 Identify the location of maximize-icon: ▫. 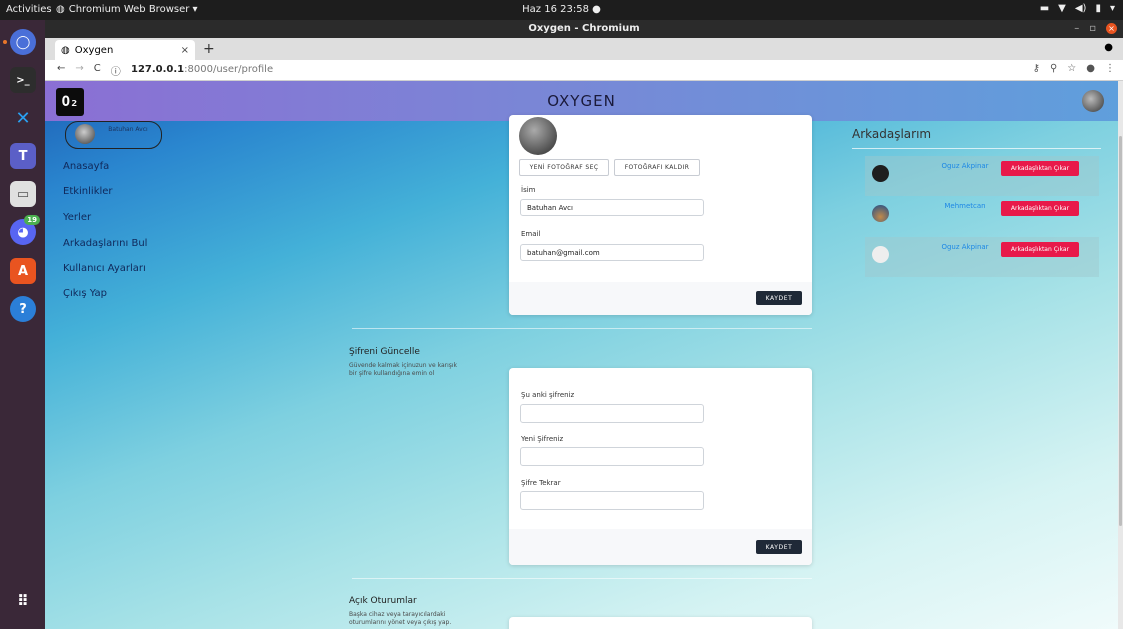
(1092, 29).